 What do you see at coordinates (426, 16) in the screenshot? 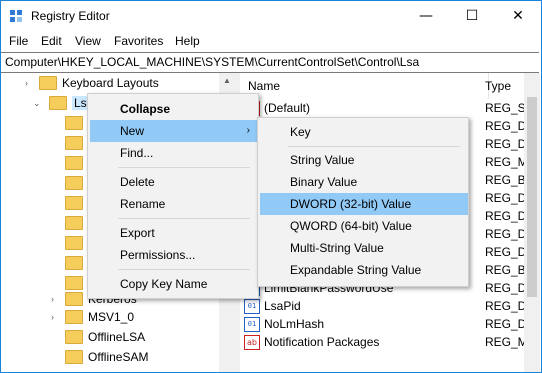
I see `minimize-button: —` at bounding box center [426, 16].